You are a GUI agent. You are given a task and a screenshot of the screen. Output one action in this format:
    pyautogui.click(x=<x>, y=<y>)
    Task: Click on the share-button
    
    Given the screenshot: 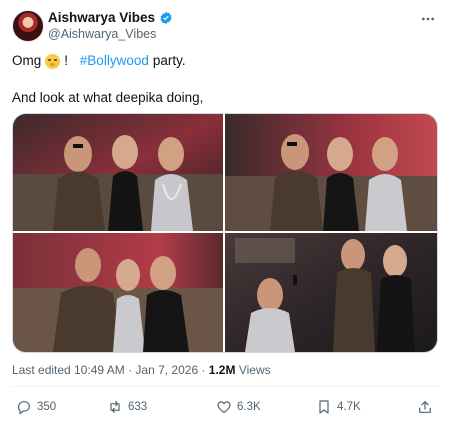 What is the action you would take?
    pyautogui.click(x=425, y=407)
    